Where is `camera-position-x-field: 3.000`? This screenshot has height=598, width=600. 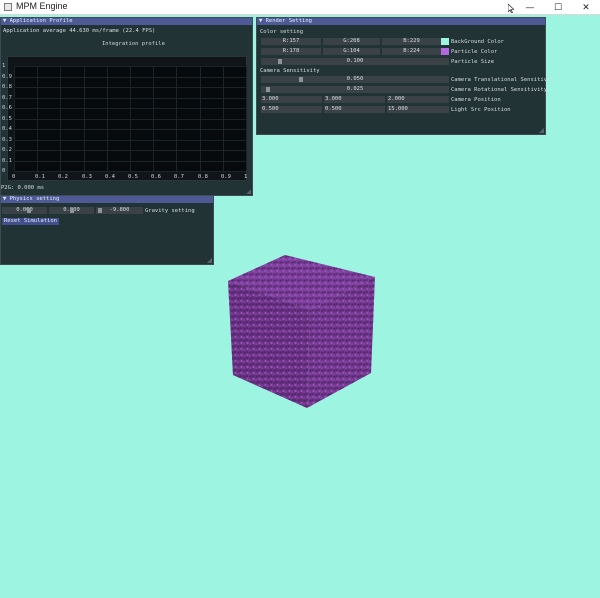 camera-position-x-field: 3.000 is located at coordinates (291, 99).